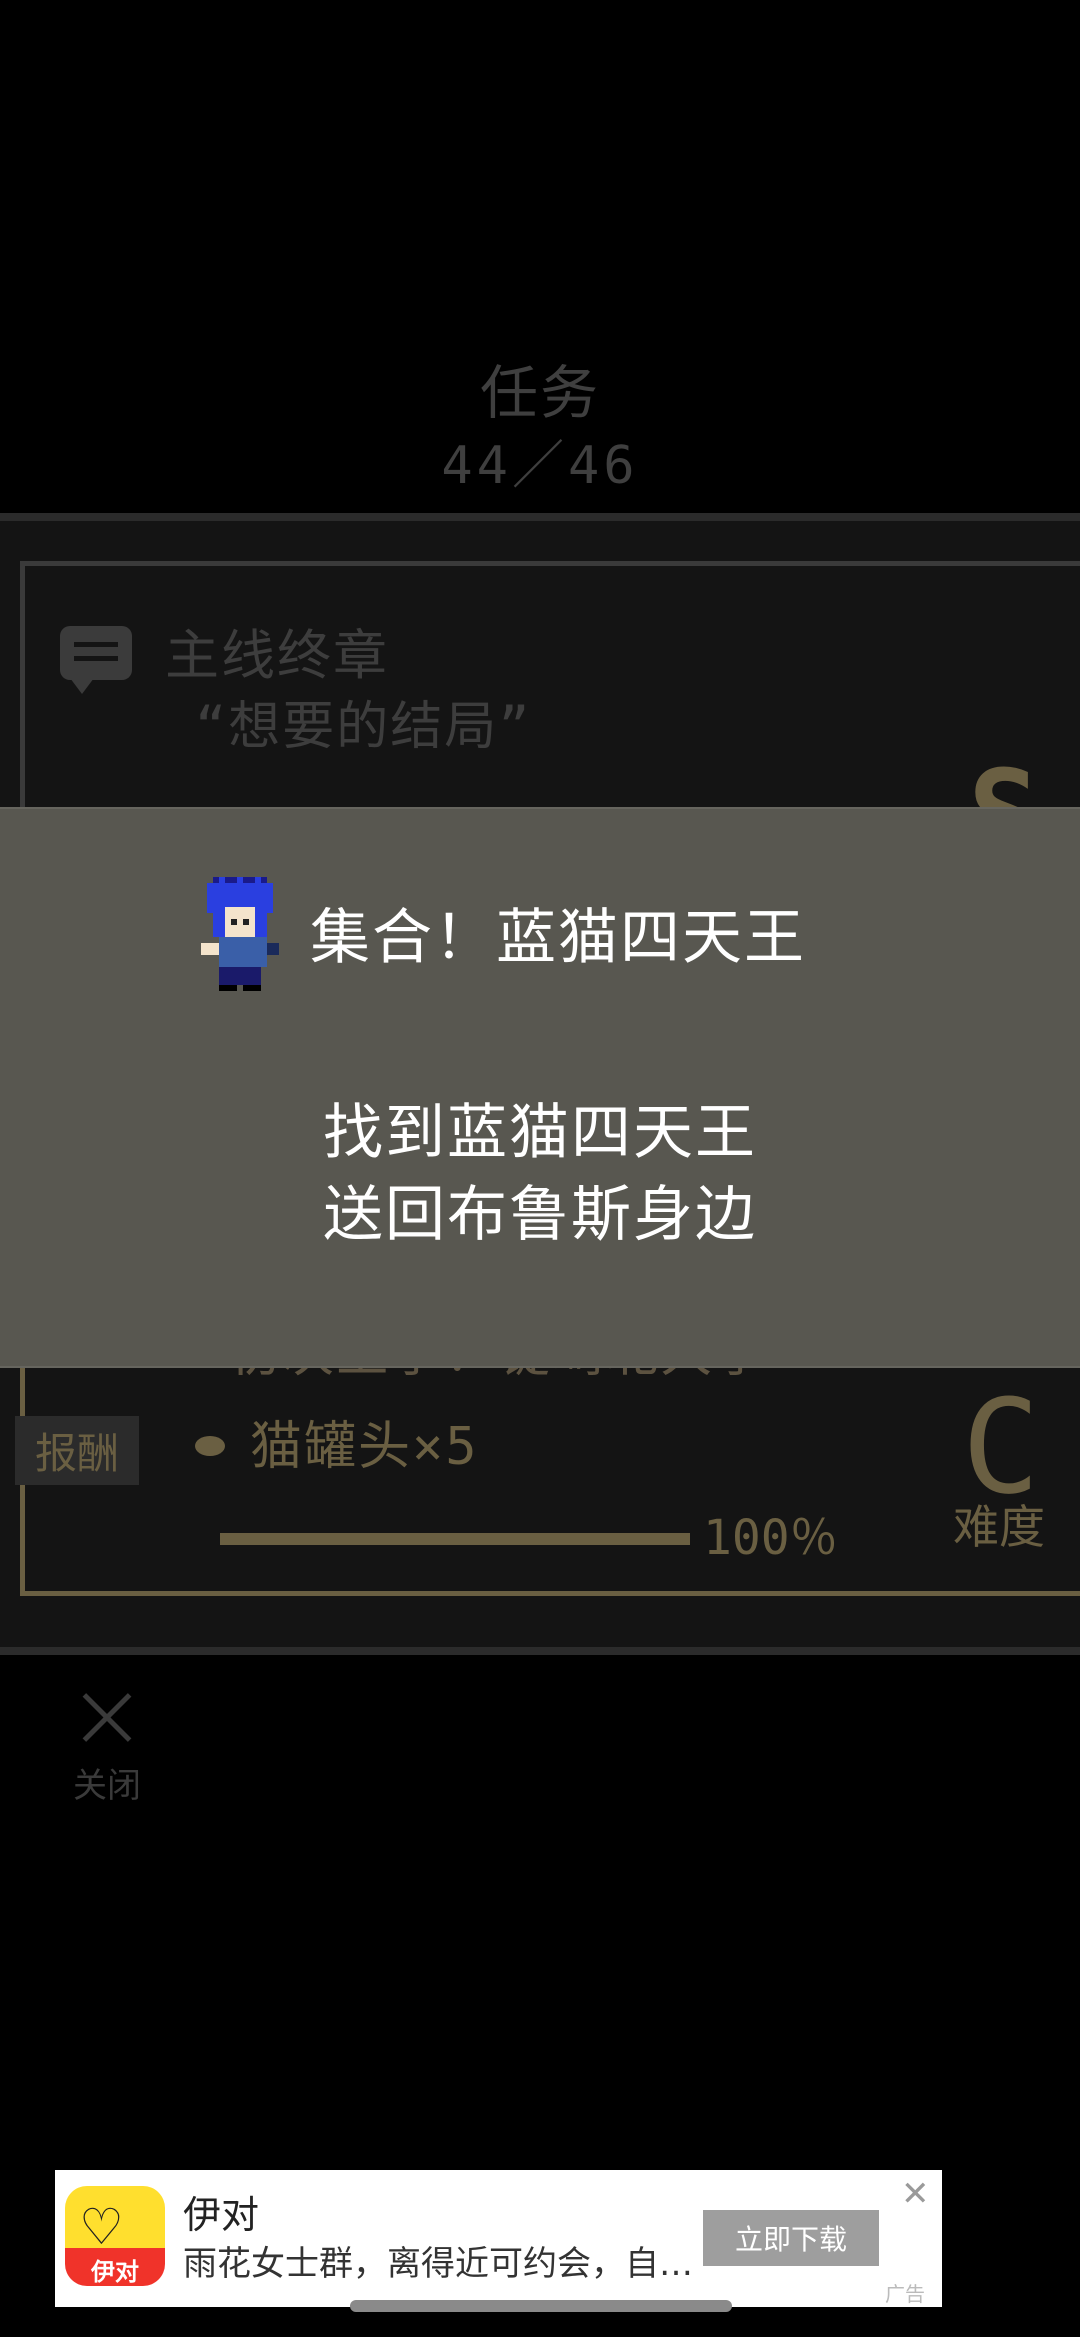 The height and width of the screenshot is (2337, 1080). Describe the element at coordinates (540, 428) in the screenshot. I see `quest-header: 任务 44／46` at that location.